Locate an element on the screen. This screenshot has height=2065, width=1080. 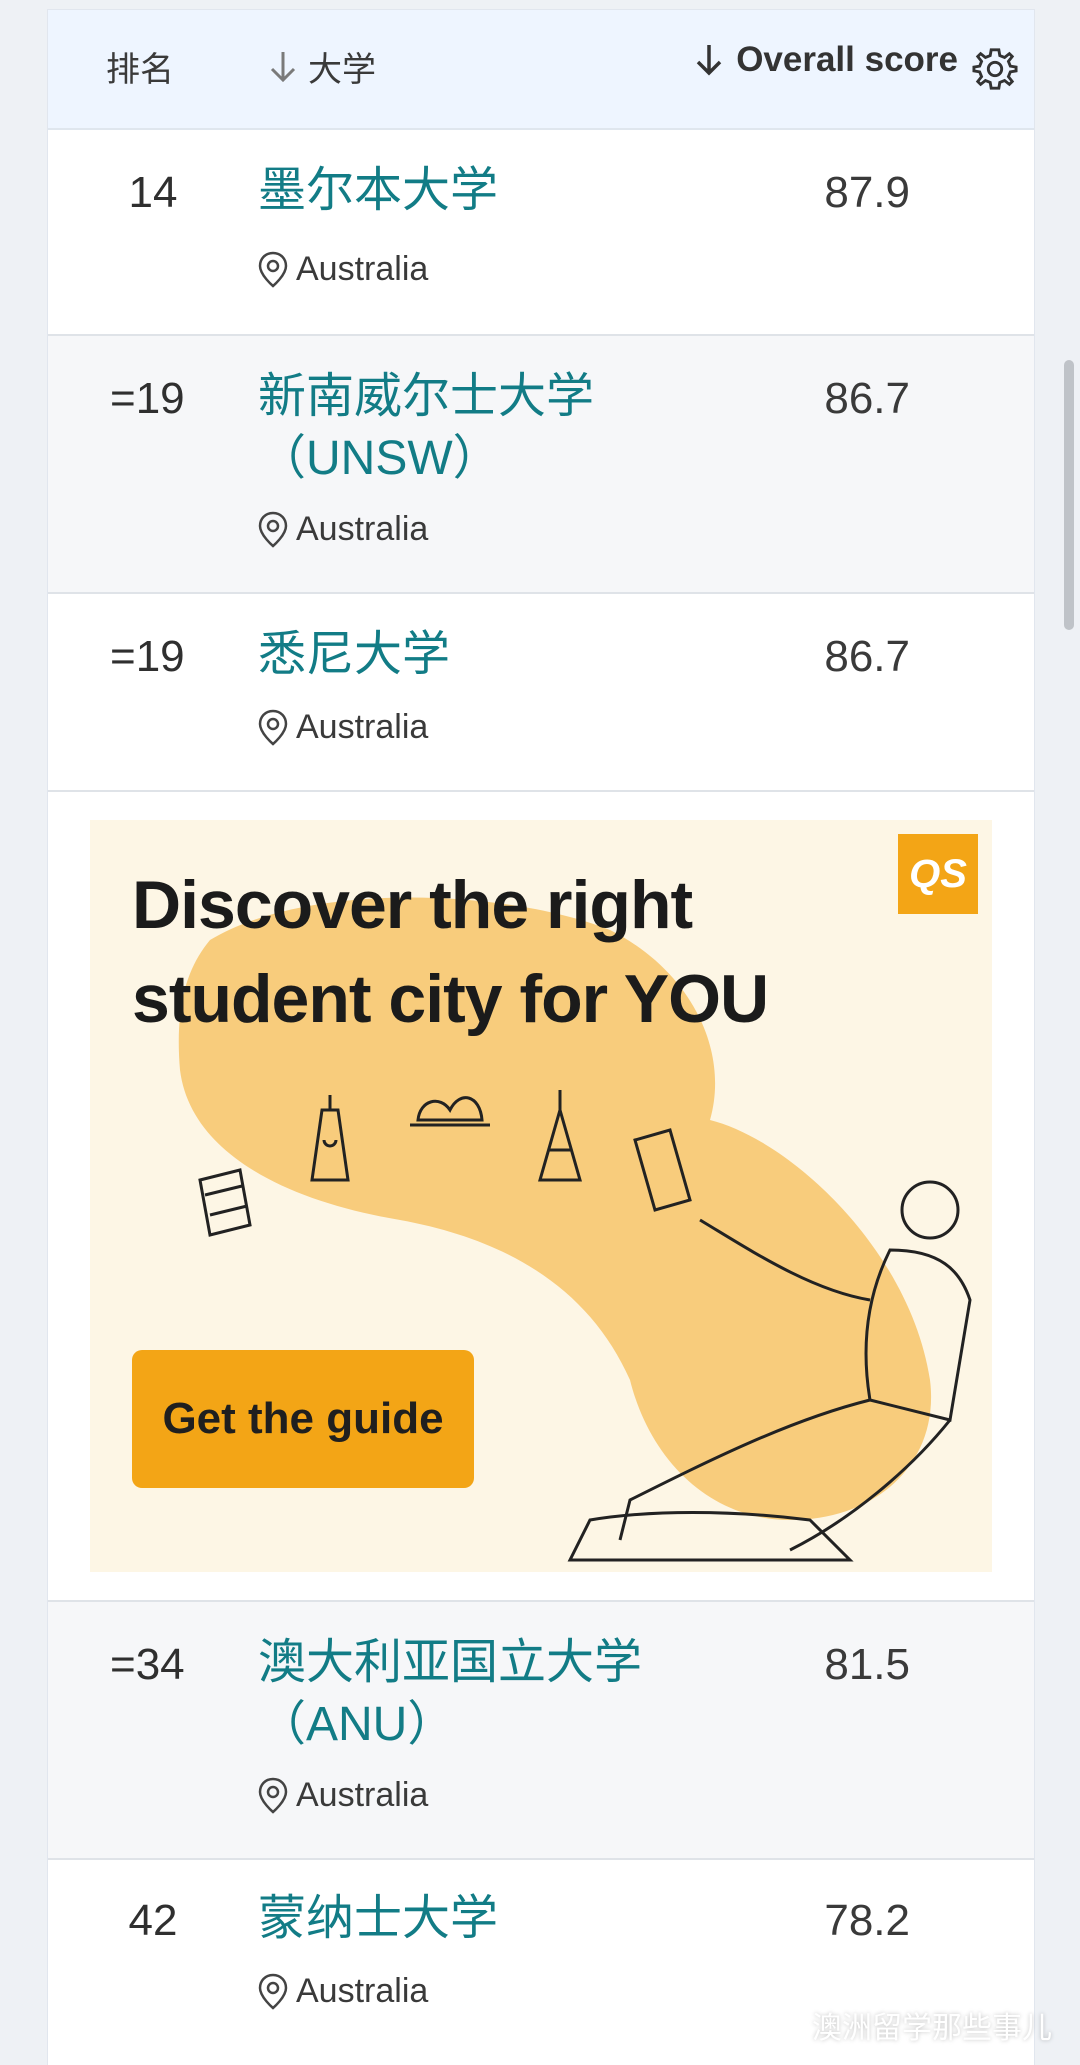
rank-value: 42 is located at coordinates (153, 1920).